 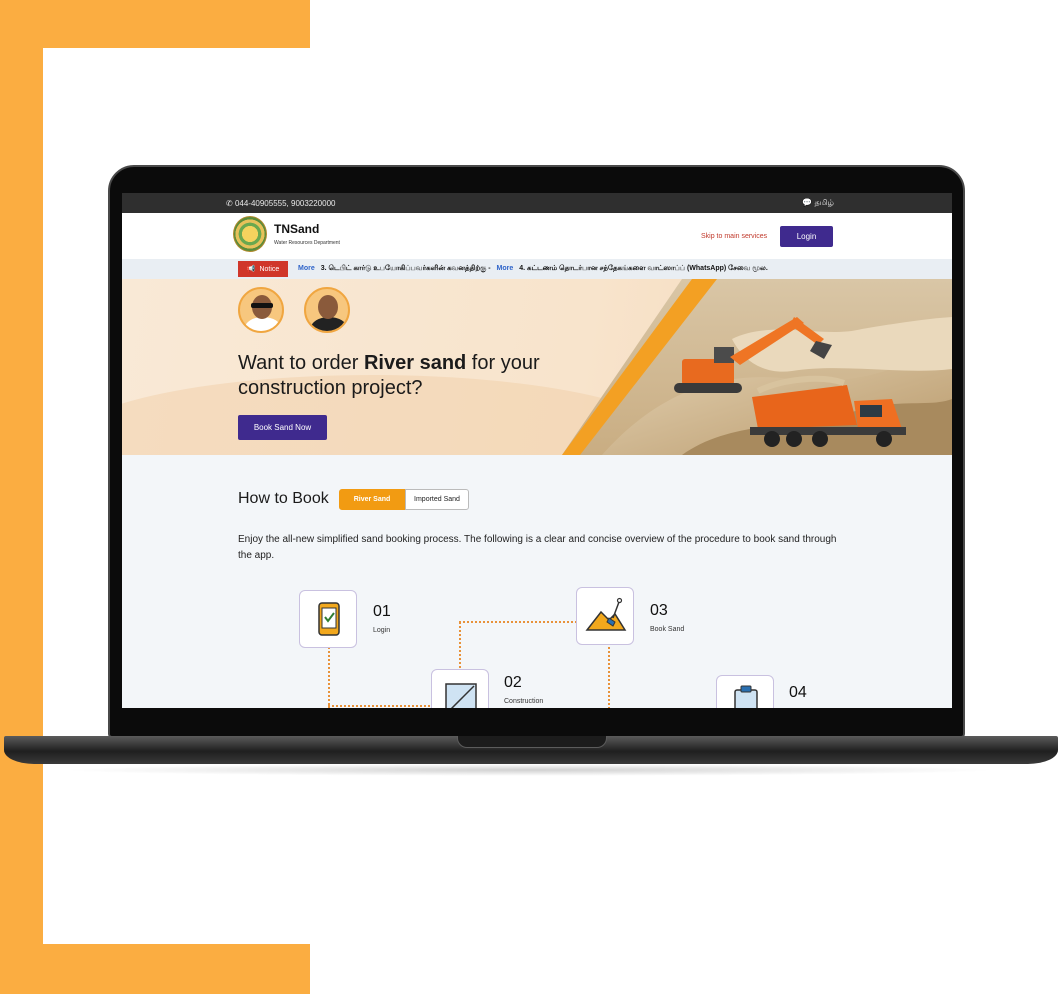 I want to click on step-label-construction: Construction, so click(x=524, y=701).